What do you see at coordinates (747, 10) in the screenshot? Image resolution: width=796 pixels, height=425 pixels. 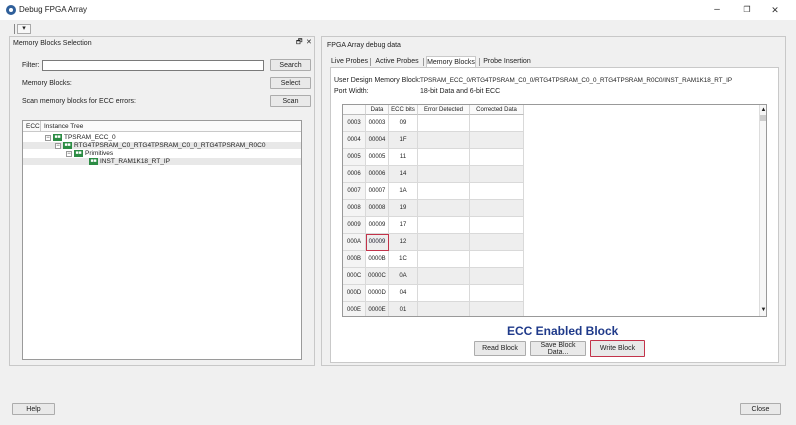 I see `maximize-button: ❐` at bounding box center [747, 10].